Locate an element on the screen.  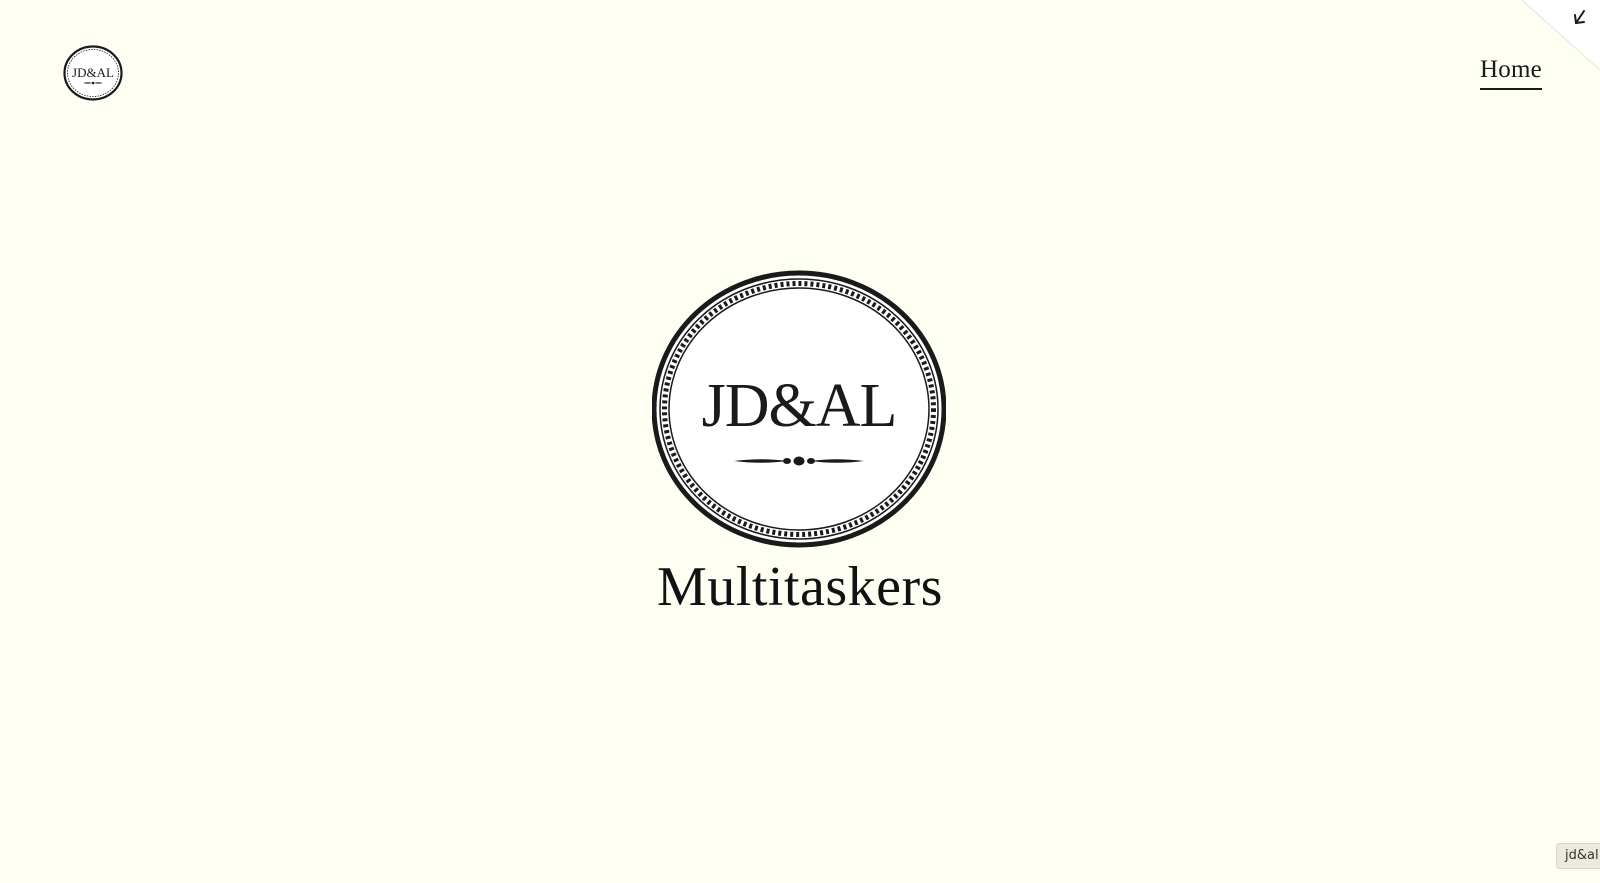
emblem-seal-icon: JD&AL is located at coordinates (799, 409).